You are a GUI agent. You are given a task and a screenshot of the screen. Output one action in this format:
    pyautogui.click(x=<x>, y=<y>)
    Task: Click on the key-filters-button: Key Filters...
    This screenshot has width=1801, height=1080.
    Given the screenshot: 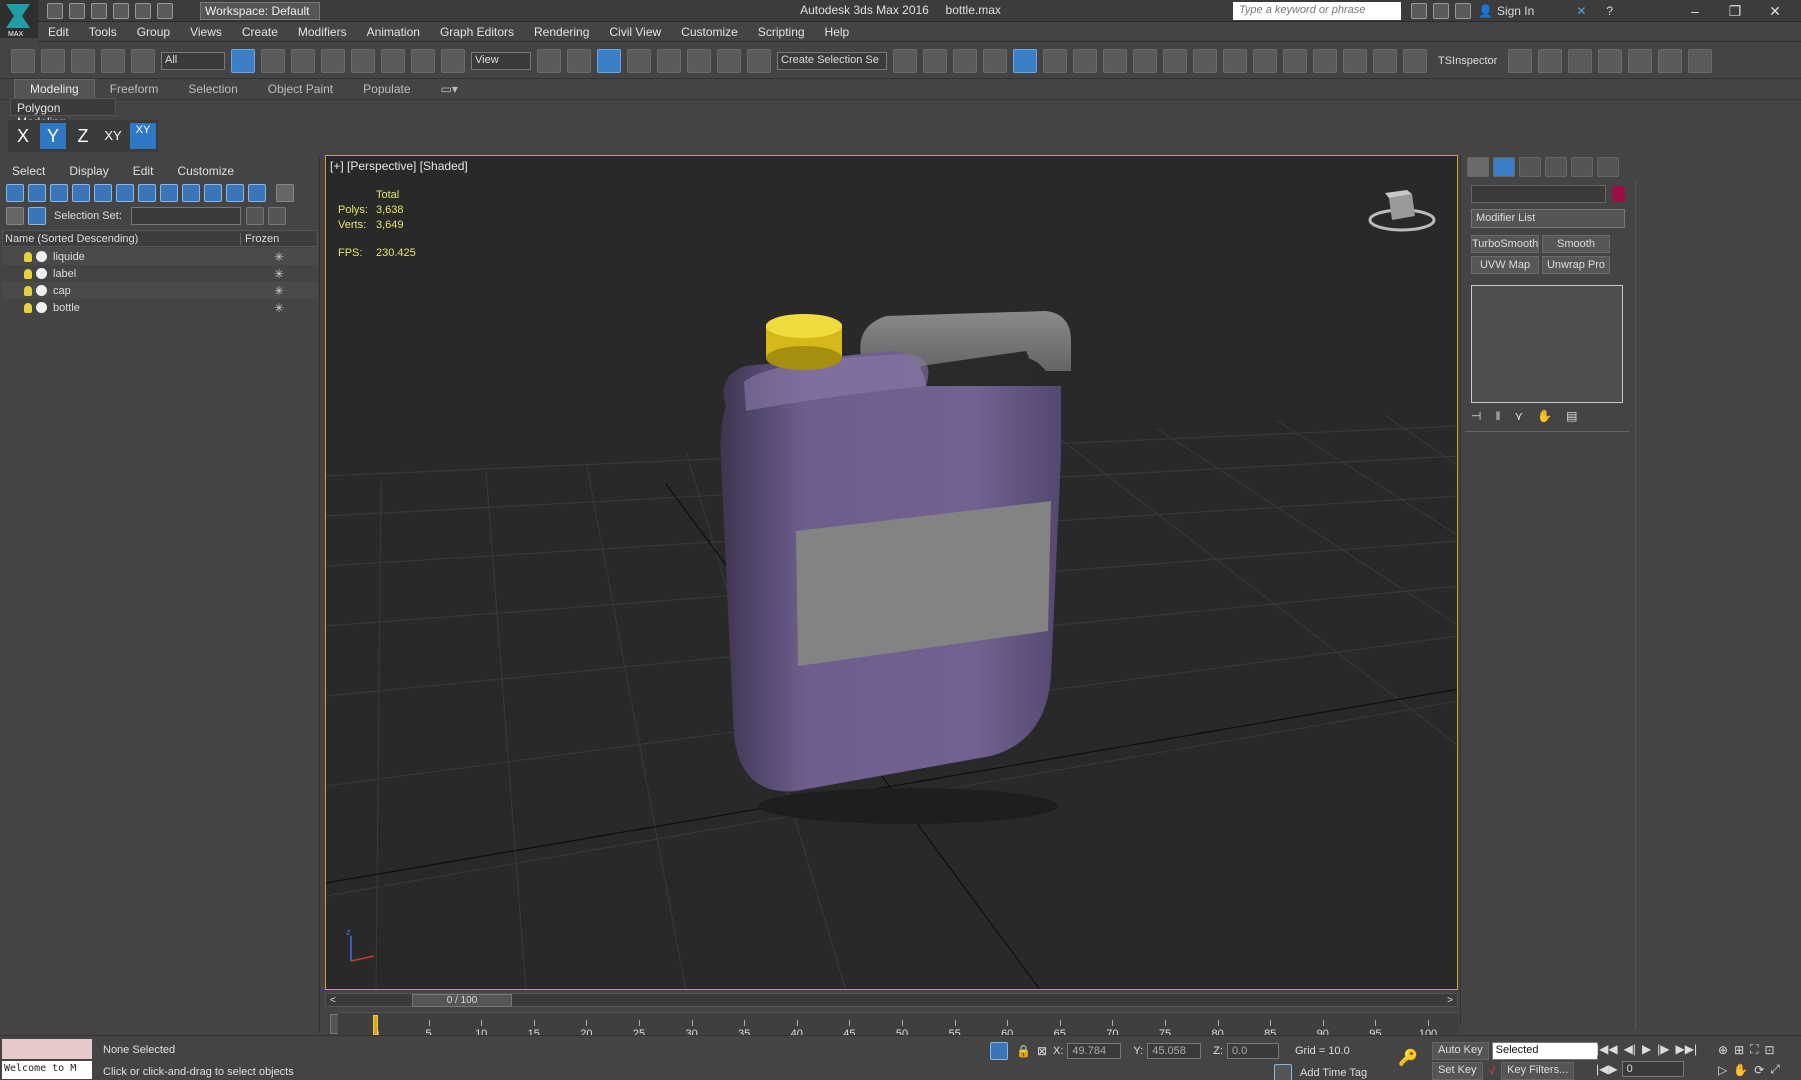 What is the action you would take?
    pyautogui.click(x=1538, y=1071)
    